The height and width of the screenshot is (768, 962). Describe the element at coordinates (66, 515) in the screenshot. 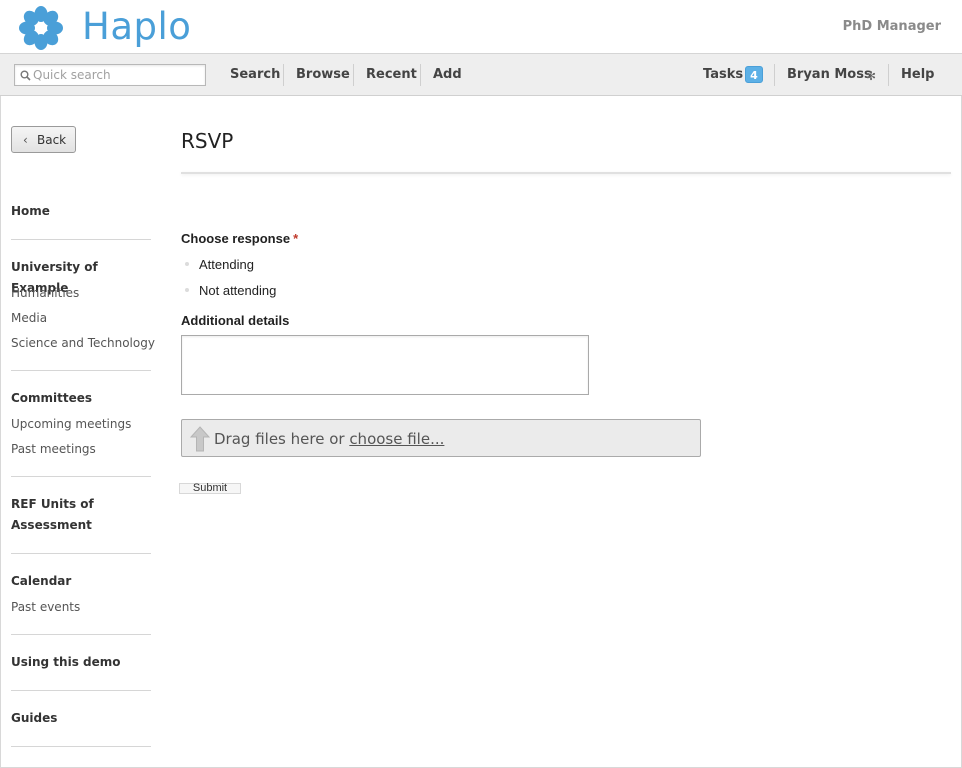

I see `sidebar-heading-ref: REF Units of Assessment` at that location.